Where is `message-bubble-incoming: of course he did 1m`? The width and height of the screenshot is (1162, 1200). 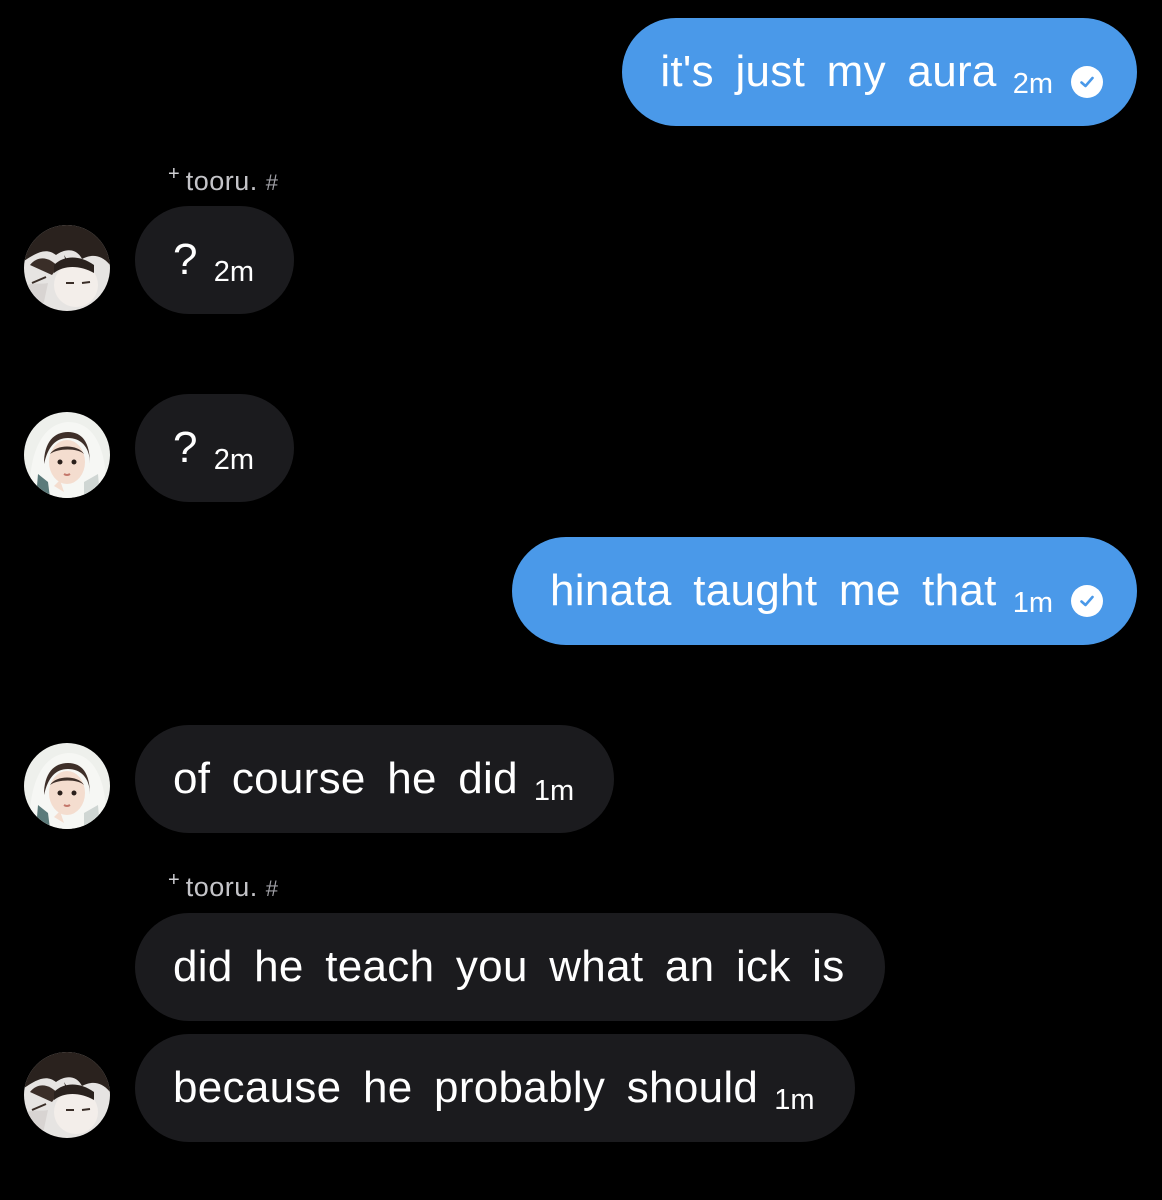
message-bubble-incoming: of course he did 1m is located at coordinates (375, 779).